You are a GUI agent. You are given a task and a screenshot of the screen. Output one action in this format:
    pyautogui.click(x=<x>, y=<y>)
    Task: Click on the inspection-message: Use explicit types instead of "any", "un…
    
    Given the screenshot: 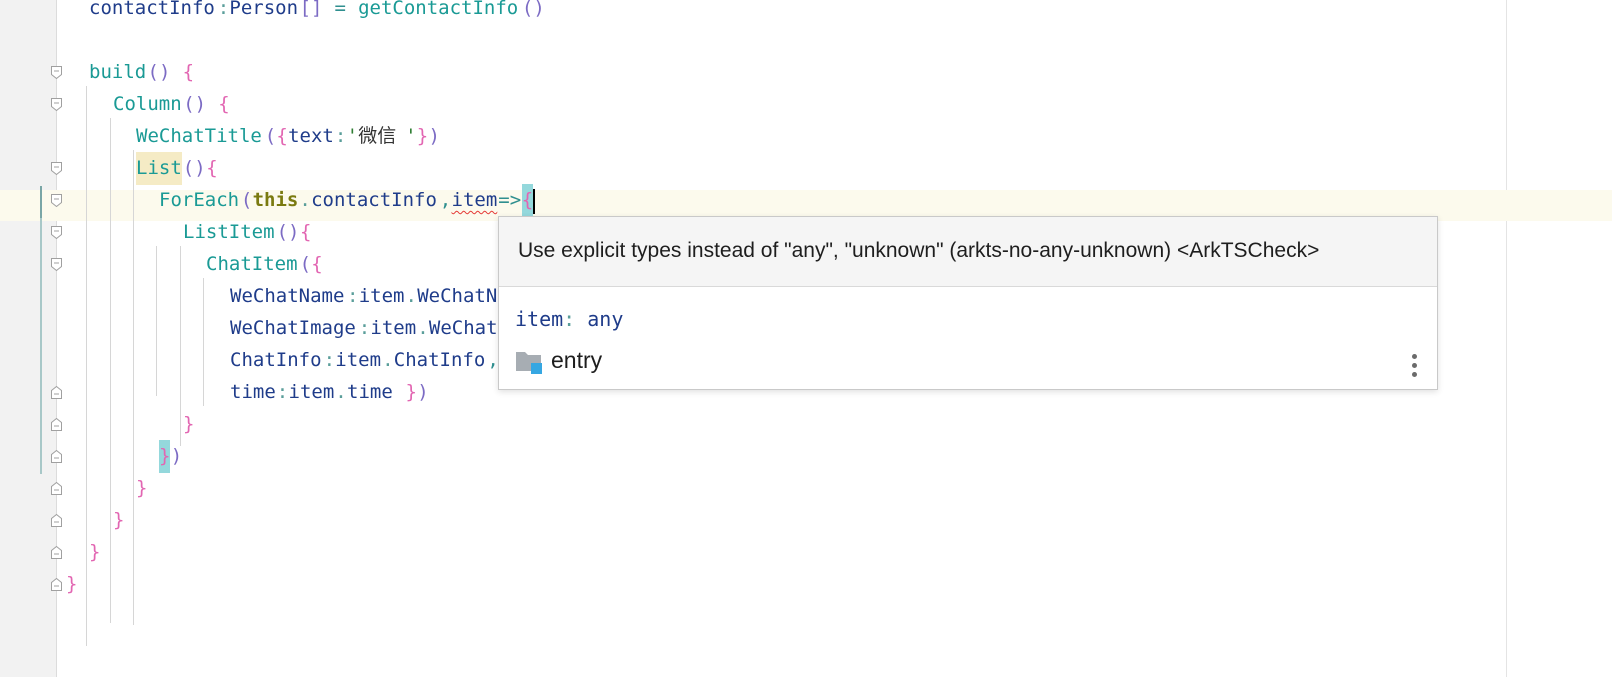 What is the action you would take?
    pyautogui.click(x=919, y=250)
    